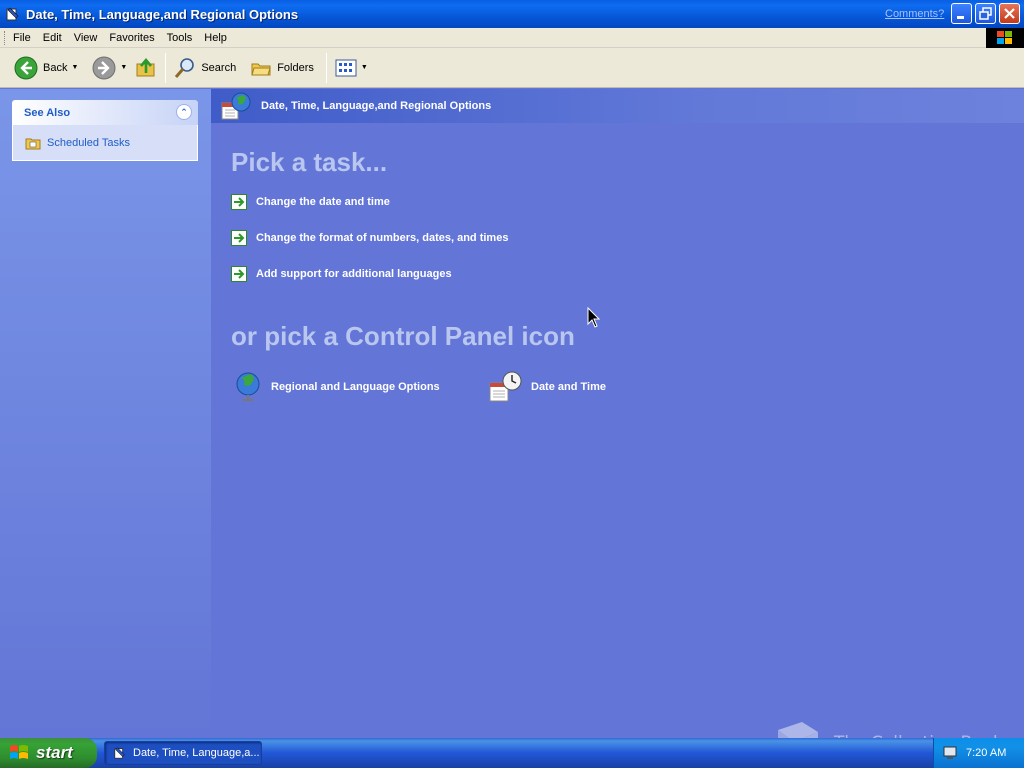 This screenshot has height=768, width=1024. I want to click on views-button: ▼, so click(351, 68).